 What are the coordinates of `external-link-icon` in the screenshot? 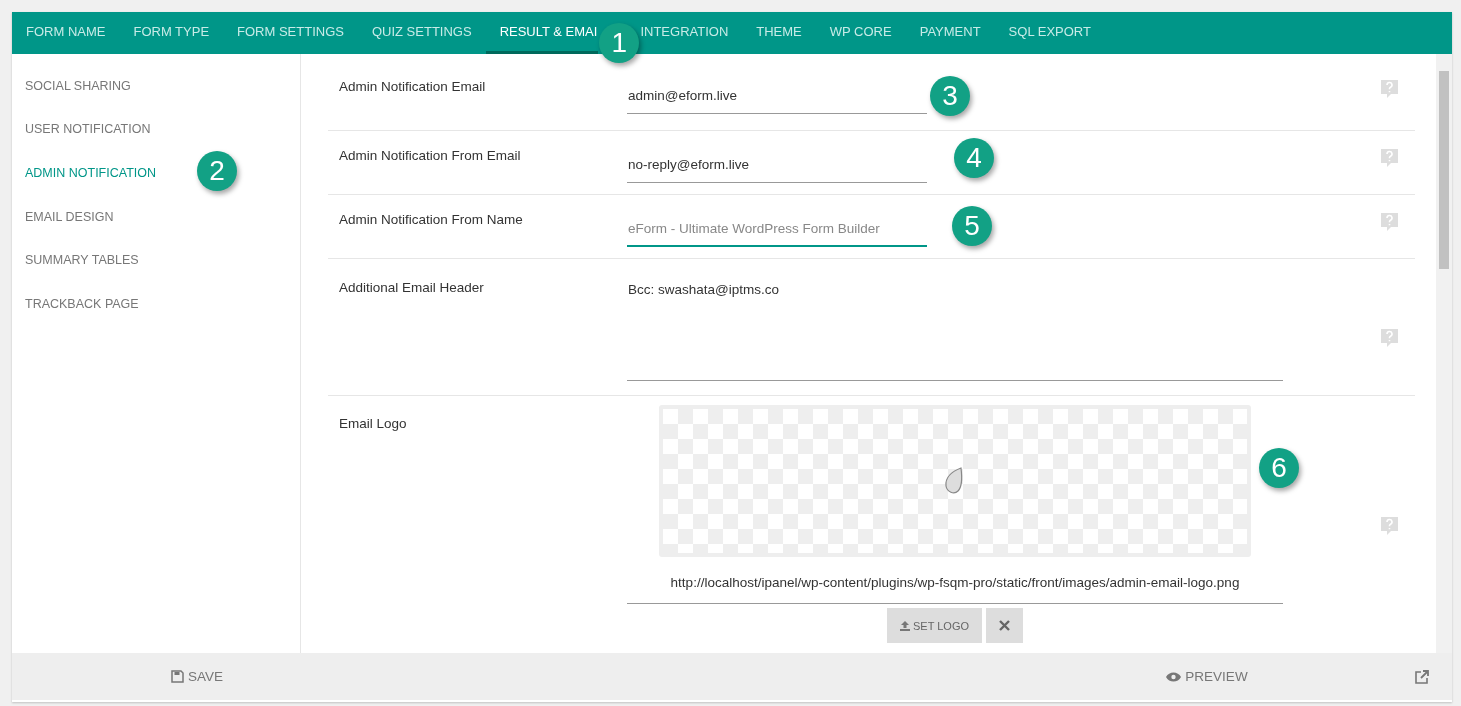 It's located at (1422, 676).